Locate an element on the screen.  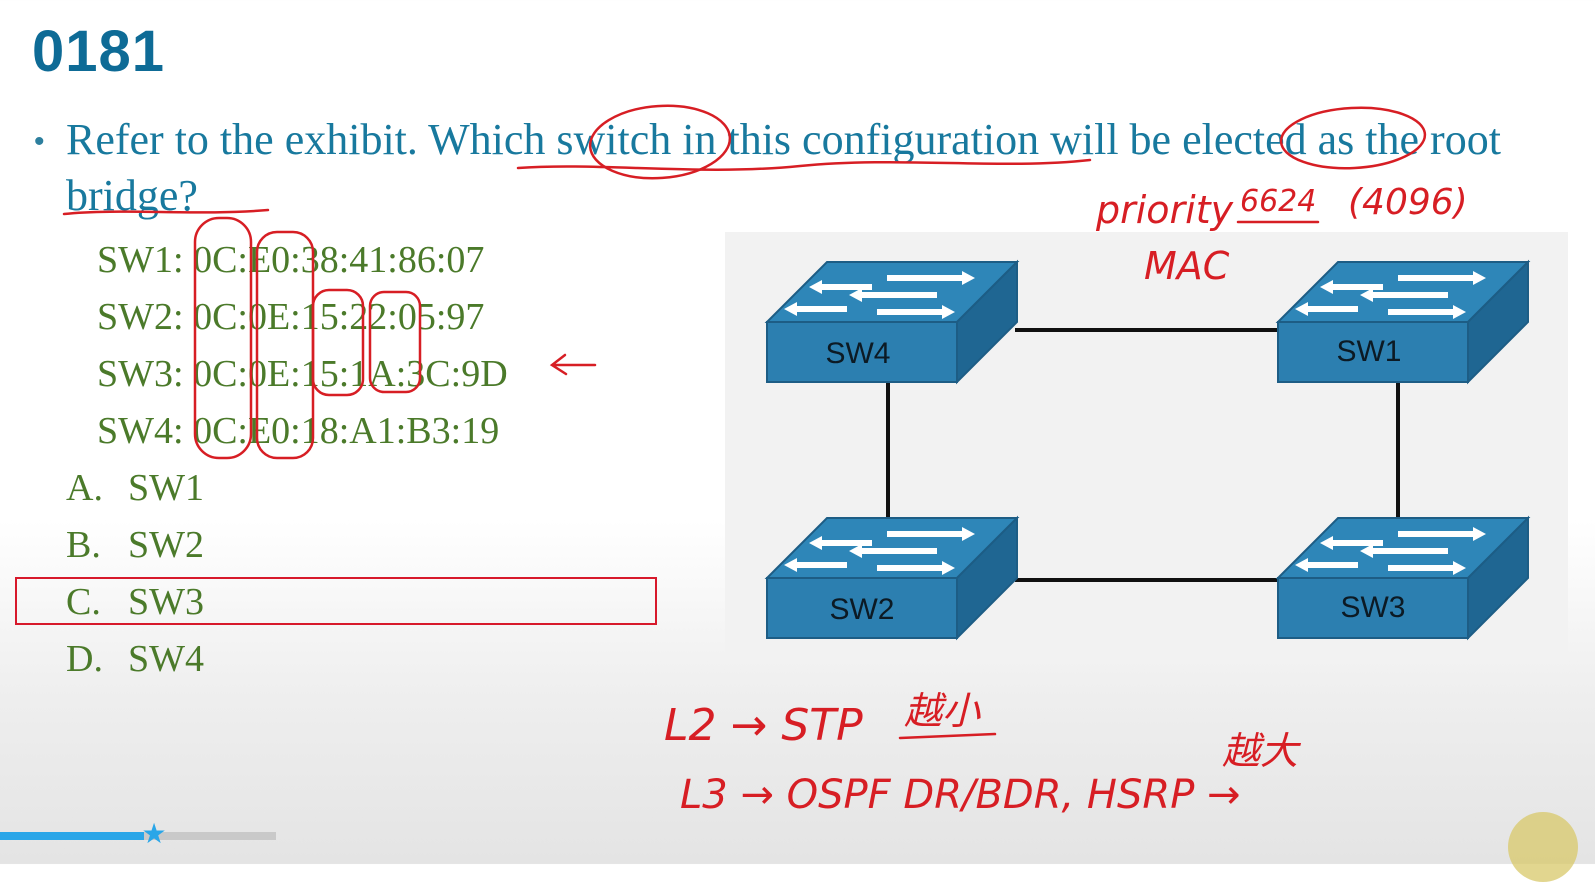
option-a: A. SW1 is located at coordinates (135, 488).